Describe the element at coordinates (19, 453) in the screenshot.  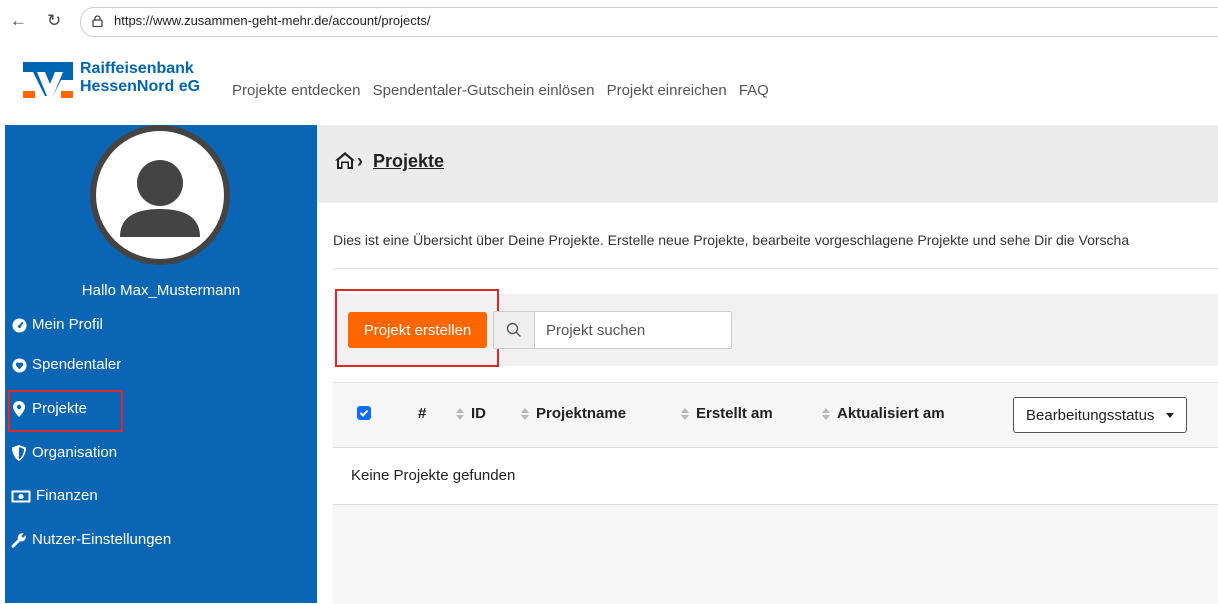
I see `shield-icon` at that location.